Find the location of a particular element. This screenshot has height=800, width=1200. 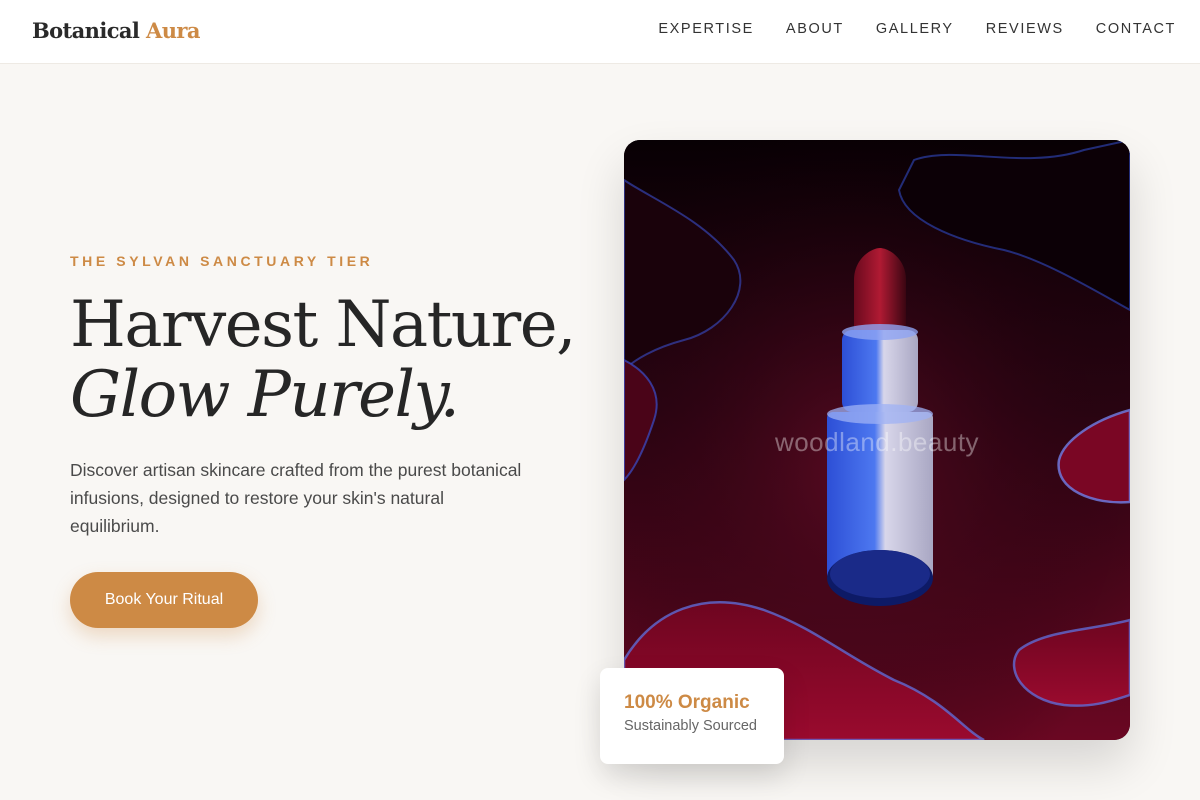

organic-badge: 100% Organic Sustainably Sourced is located at coordinates (692, 716).